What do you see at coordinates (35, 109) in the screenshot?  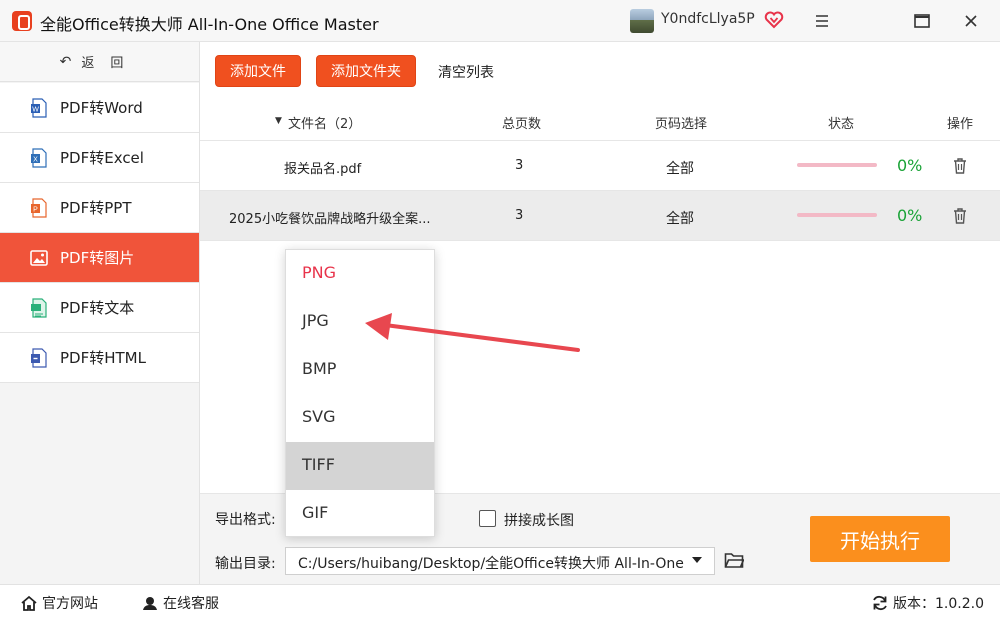 I see `svg-text: W` at bounding box center [35, 109].